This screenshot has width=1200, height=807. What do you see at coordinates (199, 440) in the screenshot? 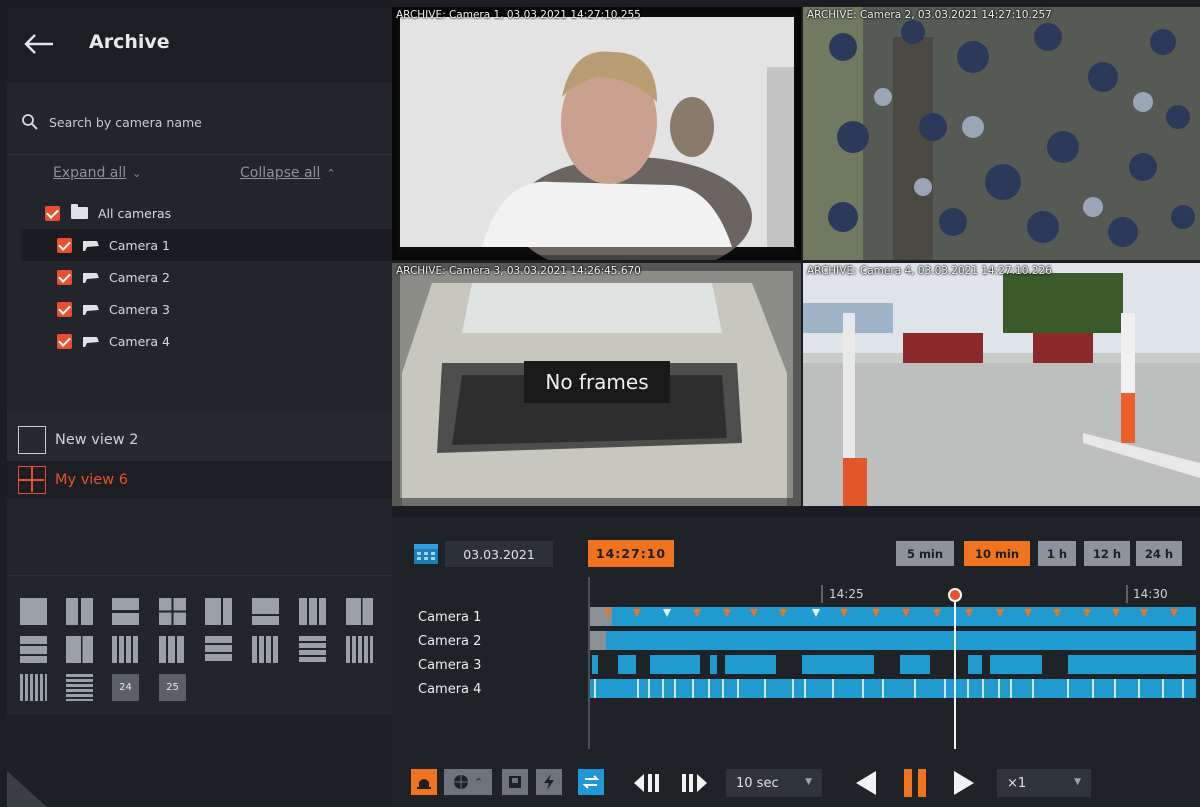
I see `view-item-new-view-2: New view 2` at bounding box center [199, 440].